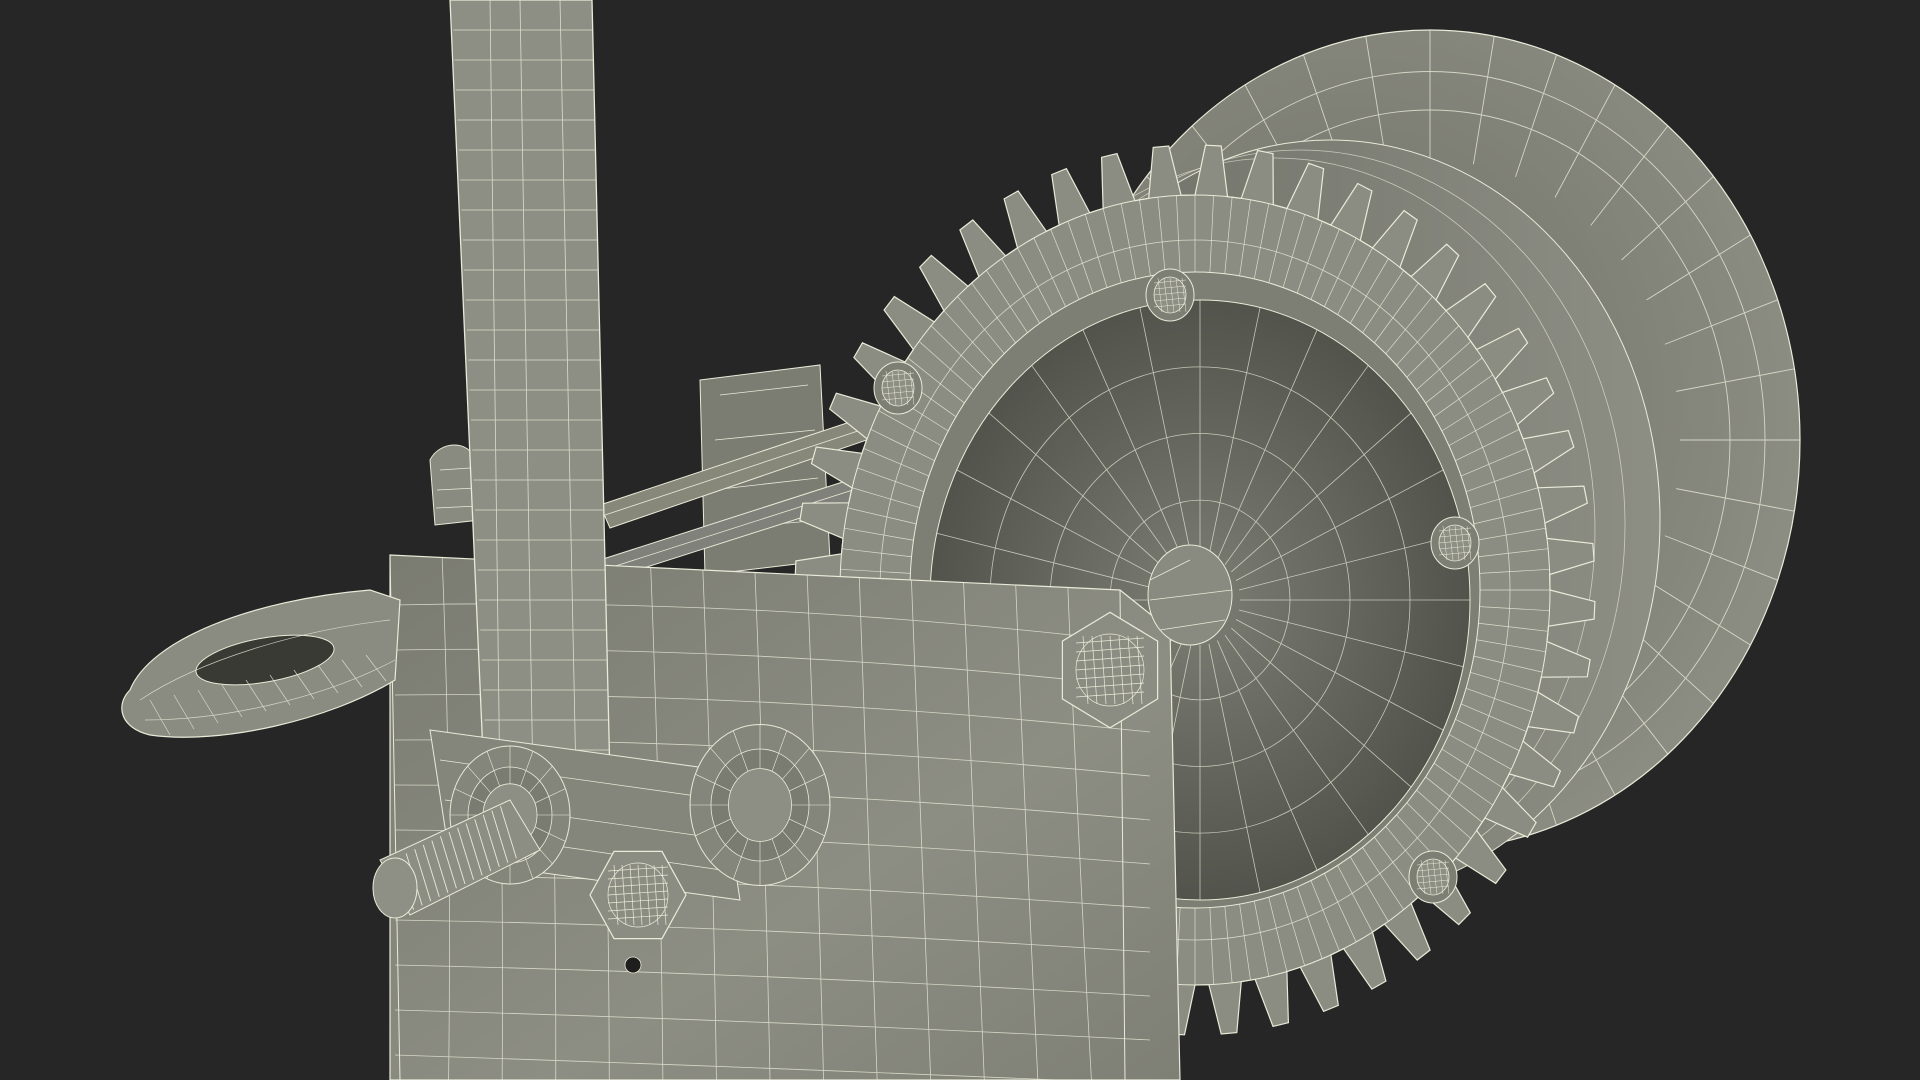  Describe the element at coordinates (261, 663) in the screenshot. I see `hook-eye` at that location.